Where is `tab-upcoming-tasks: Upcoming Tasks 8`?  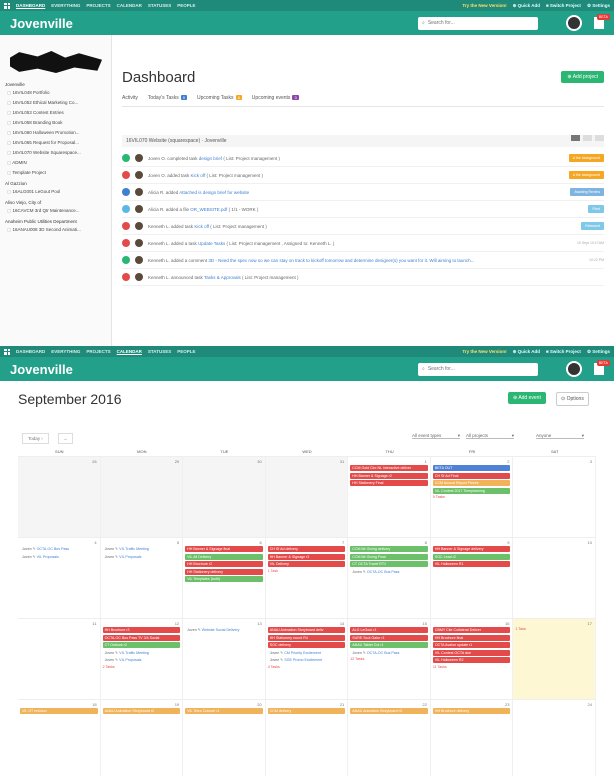
tab-upcoming-tasks: Upcoming Tasks 8 is located at coordinates (219, 98).